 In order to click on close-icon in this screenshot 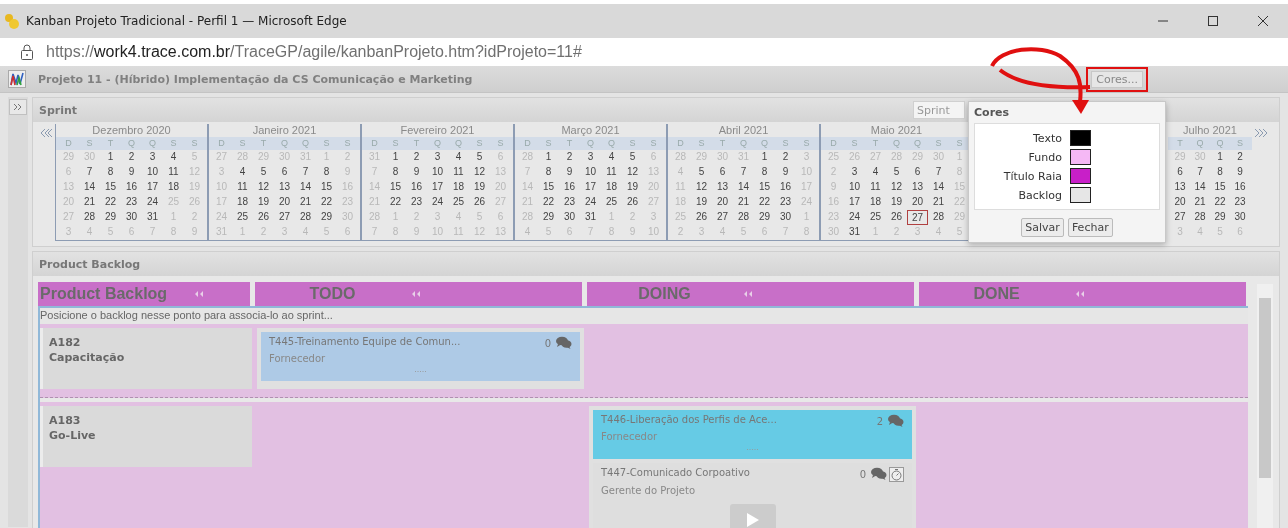, I will do `click(1263, 21)`.